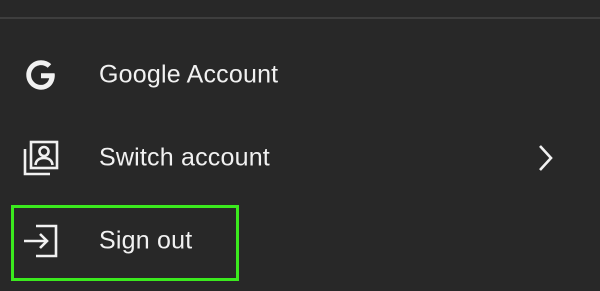  Describe the element at coordinates (41, 75) in the screenshot. I see `google-g-icon` at that location.